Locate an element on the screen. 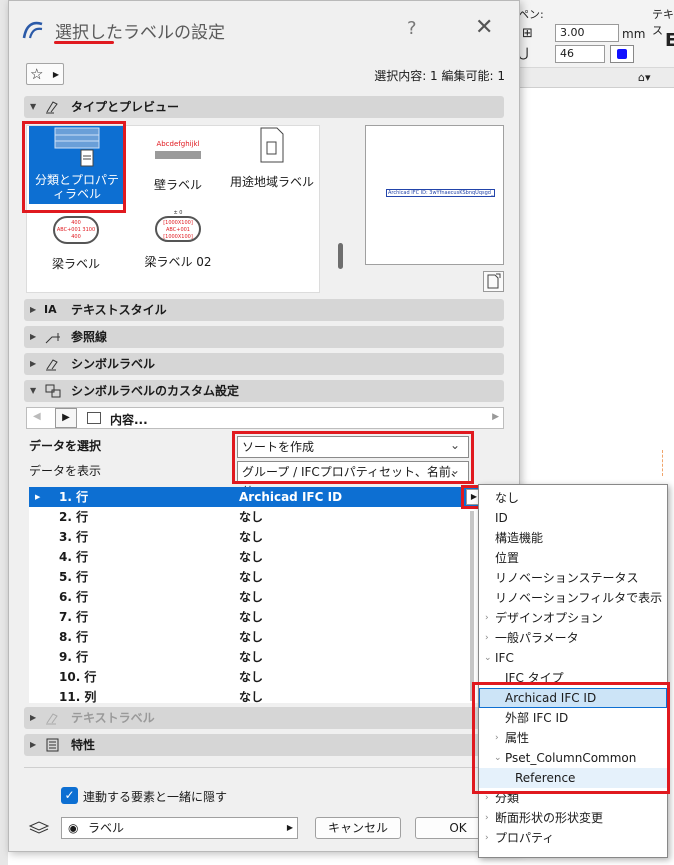  eye-icon: ◉ is located at coordinates (73, 828).